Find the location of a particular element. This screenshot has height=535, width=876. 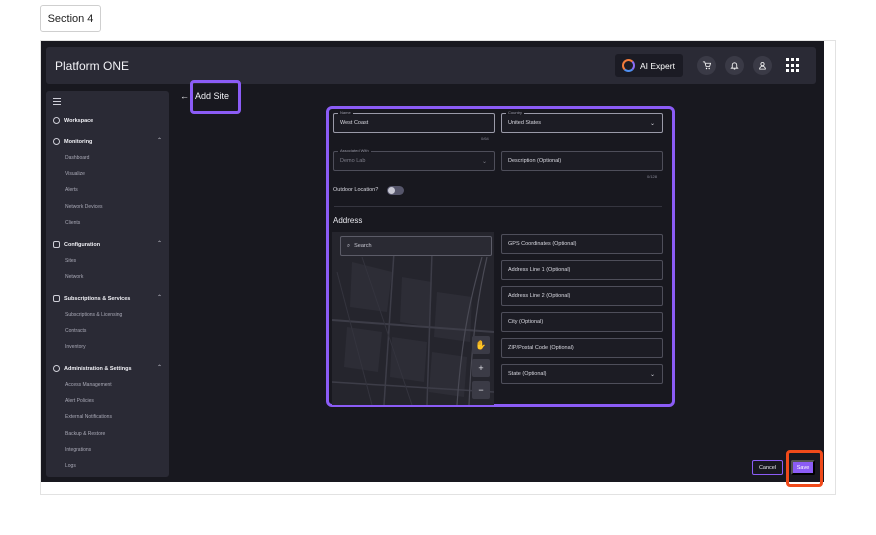

sidebar-group-subscriptions: Subscriptions & Services is located at coordinates (91, 298).